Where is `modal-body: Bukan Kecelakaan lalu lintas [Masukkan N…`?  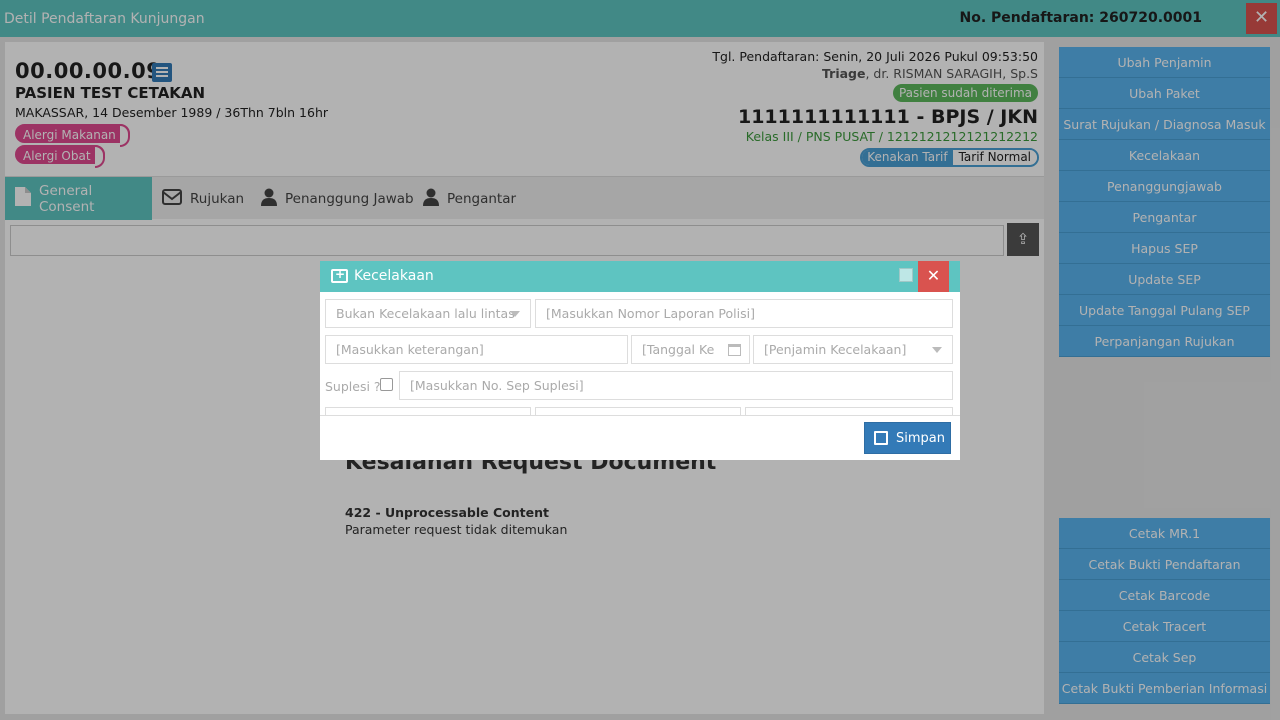 modal-body: Bukan Kecelakaan lalu lintas [Masukkan N… is located at coordinates (640, 354).